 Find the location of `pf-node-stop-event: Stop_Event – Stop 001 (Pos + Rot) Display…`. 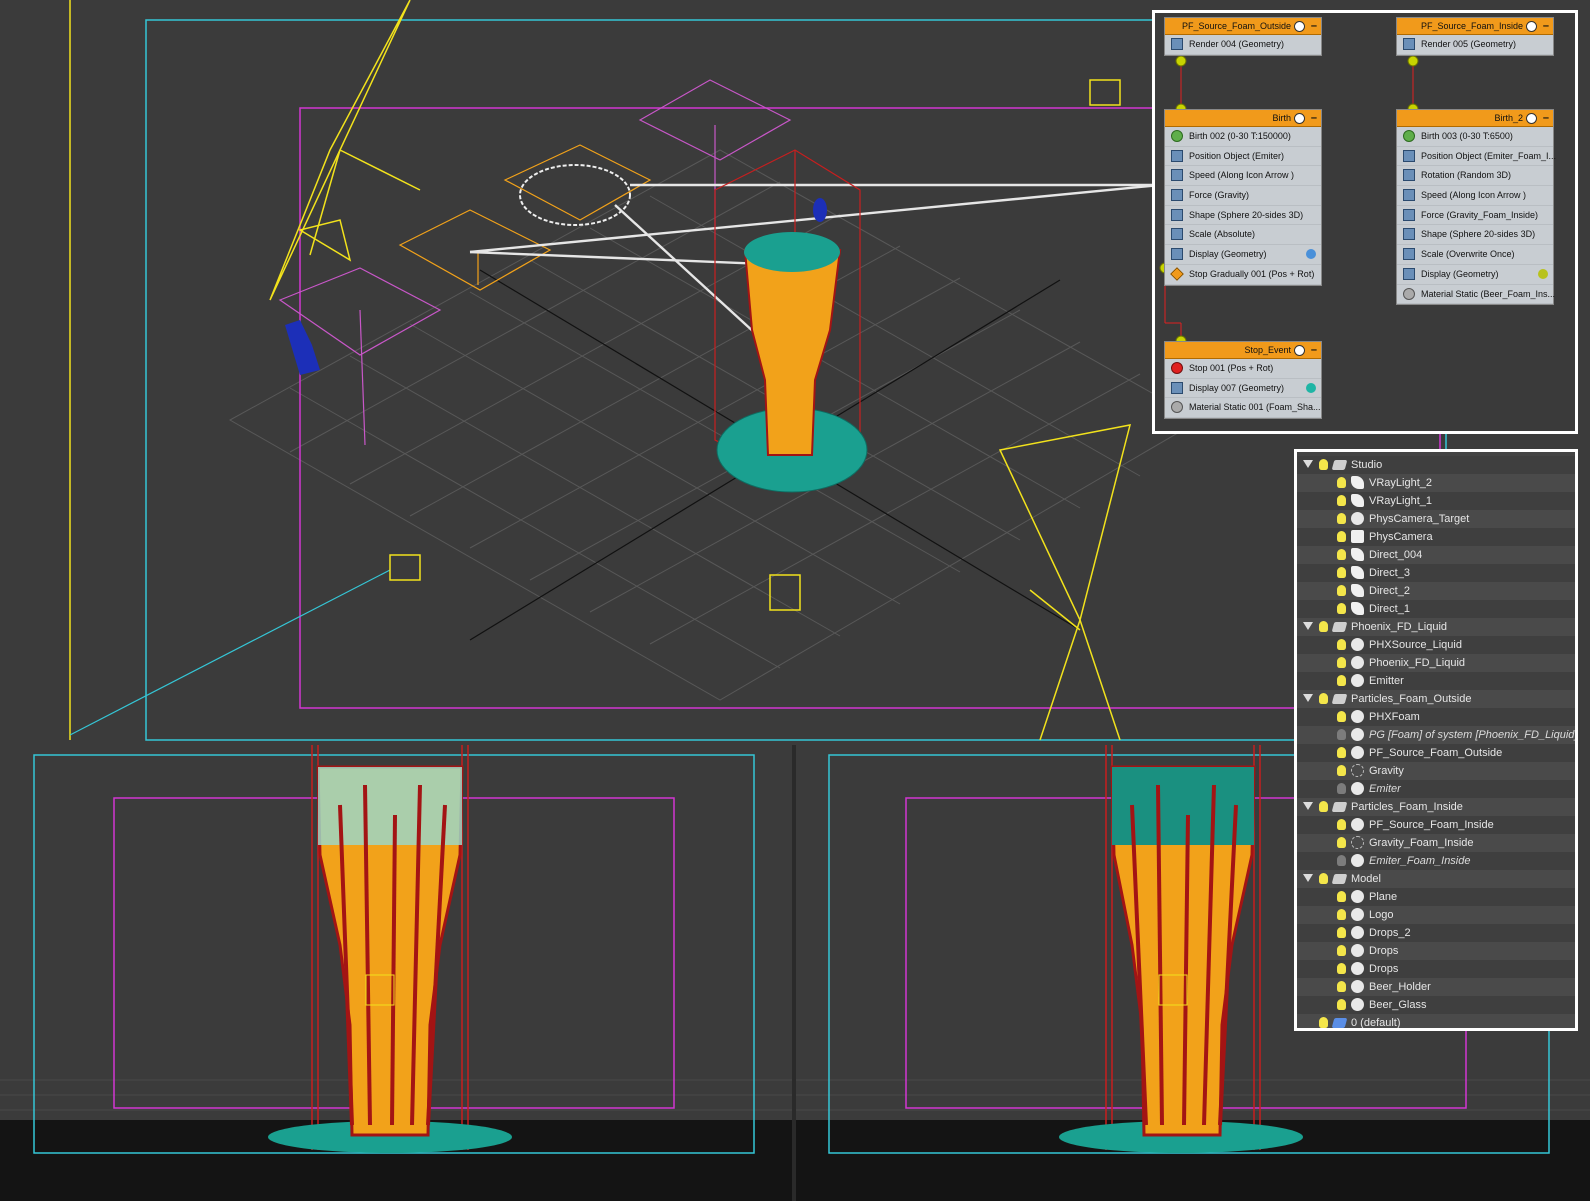

pf-node-stop-event: Stop_Event – Stop 001 (Pos + Rot) Display… is located at coordinates (1243, 380).